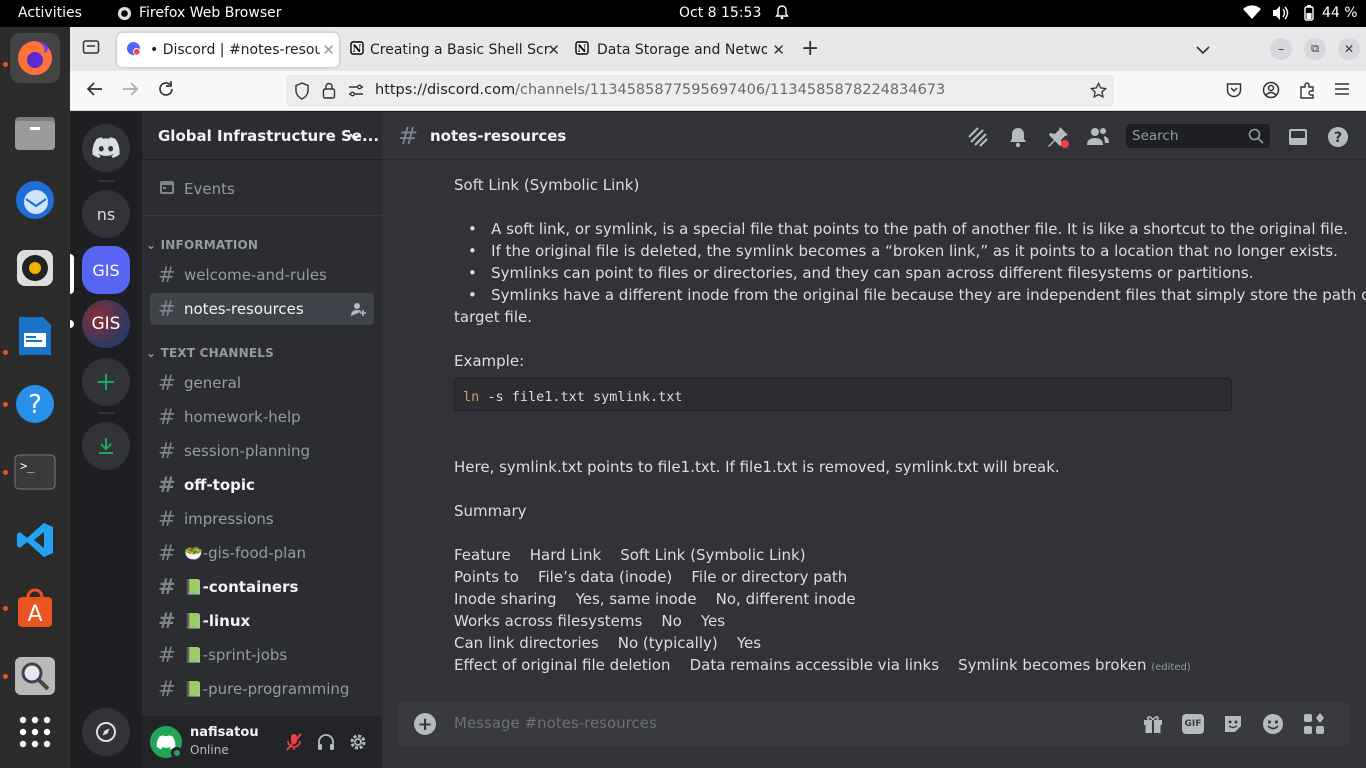 The image size is (1366, 768). What do you see at coordinates (1342, 91) in the screenshot?
I see `menu-icon` at bounding box center [1342, 91].